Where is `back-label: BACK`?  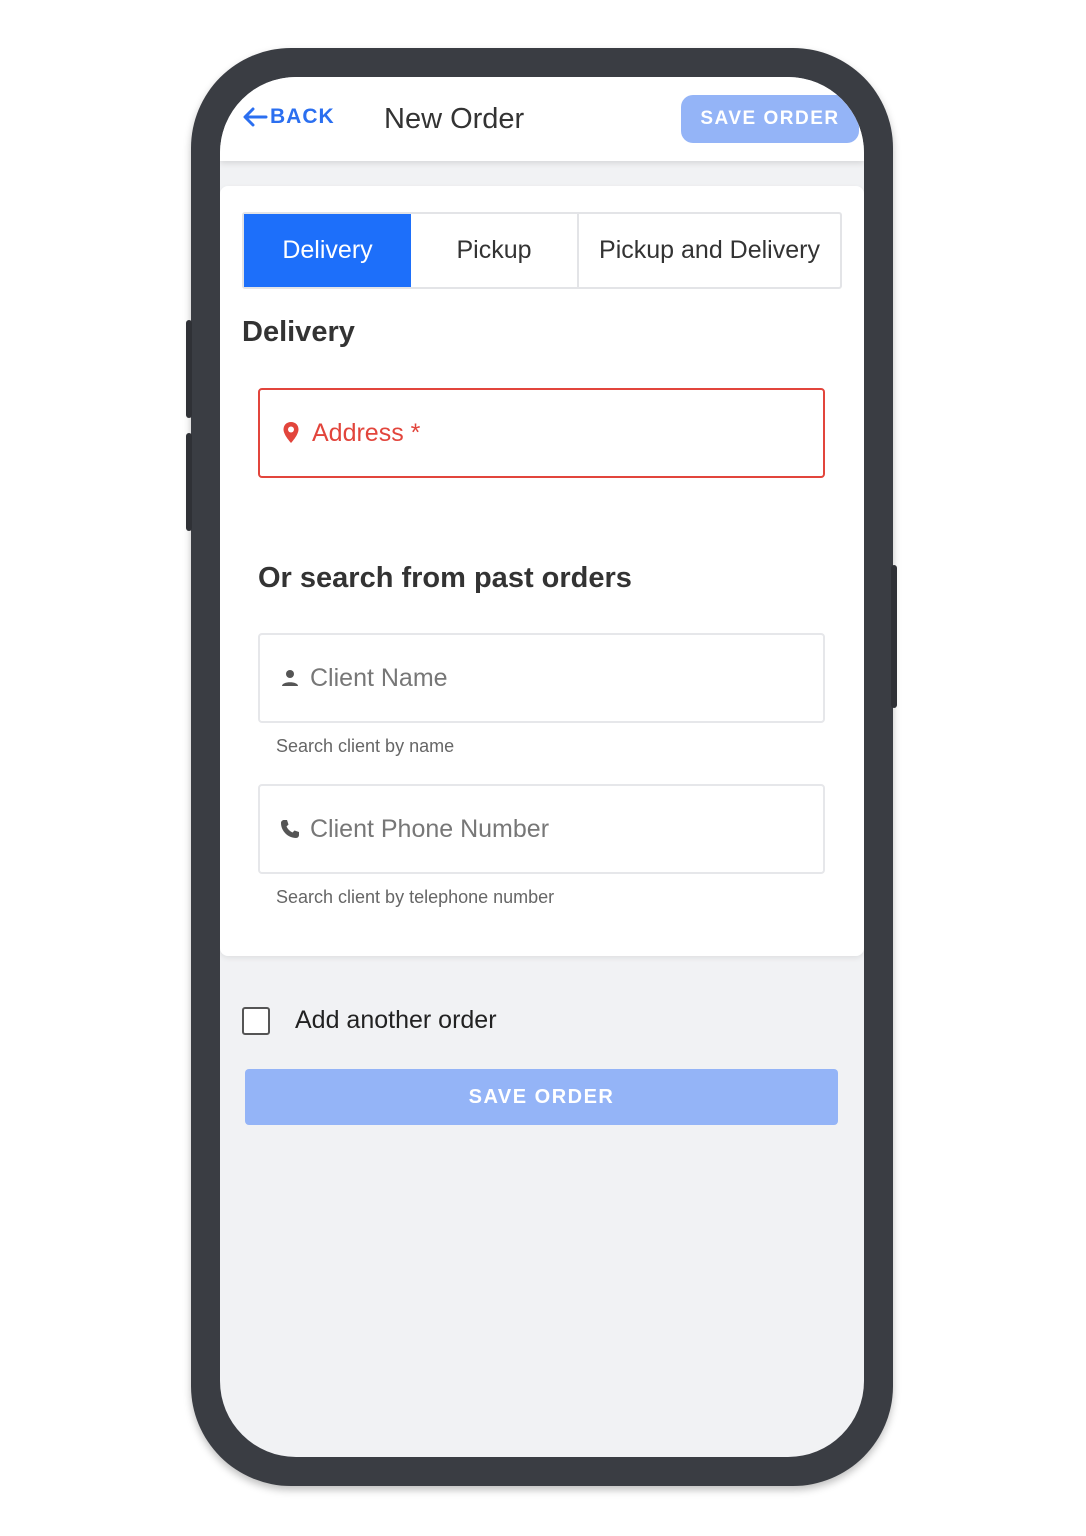
back-label: BACK is located at coordinates (302, 116).